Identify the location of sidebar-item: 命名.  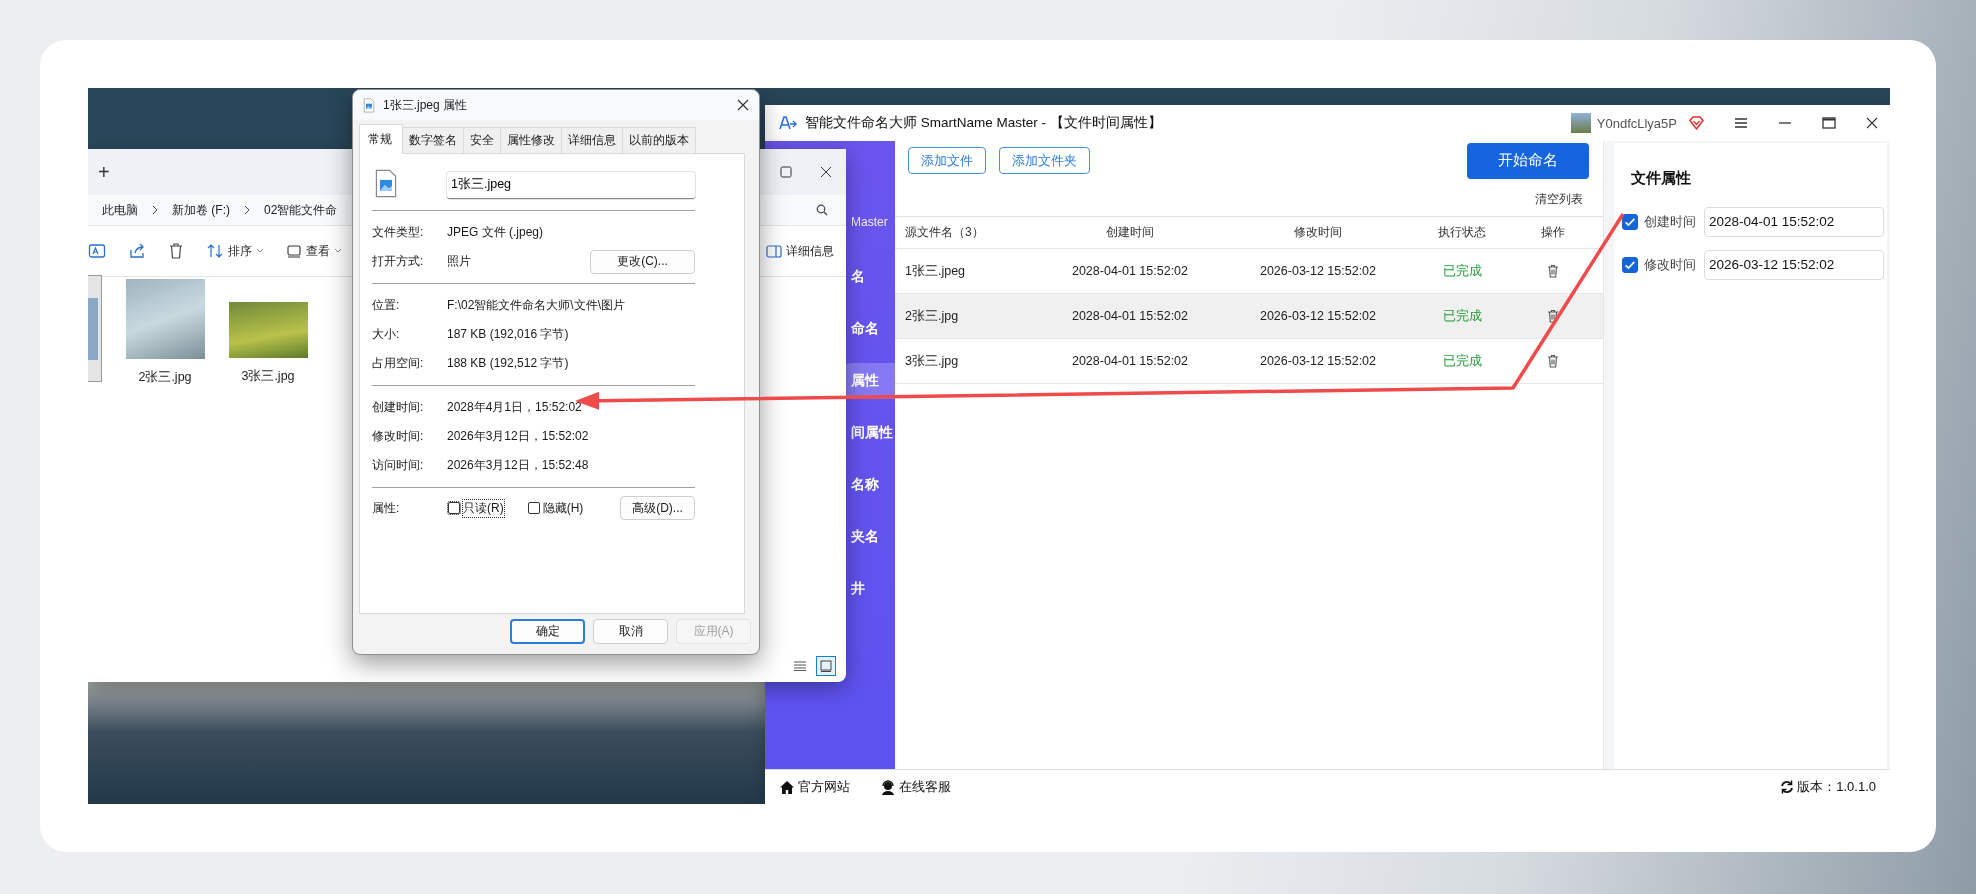
(869, 329).